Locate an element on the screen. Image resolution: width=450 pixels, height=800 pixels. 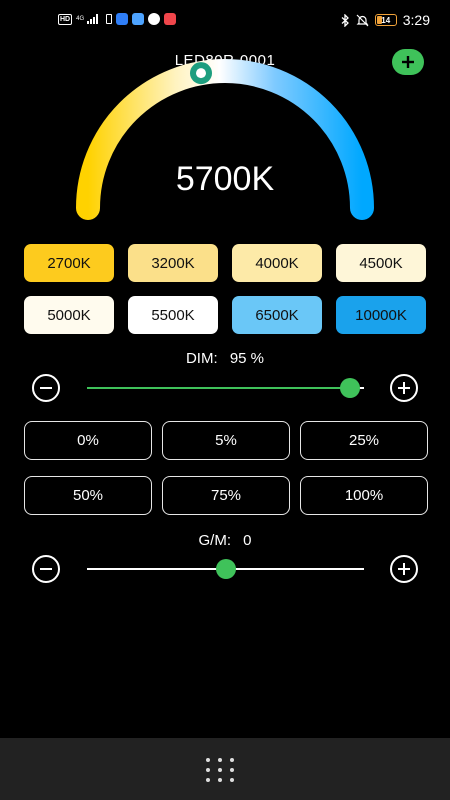
dim-decrease-button is located at coordinates (46, 388).